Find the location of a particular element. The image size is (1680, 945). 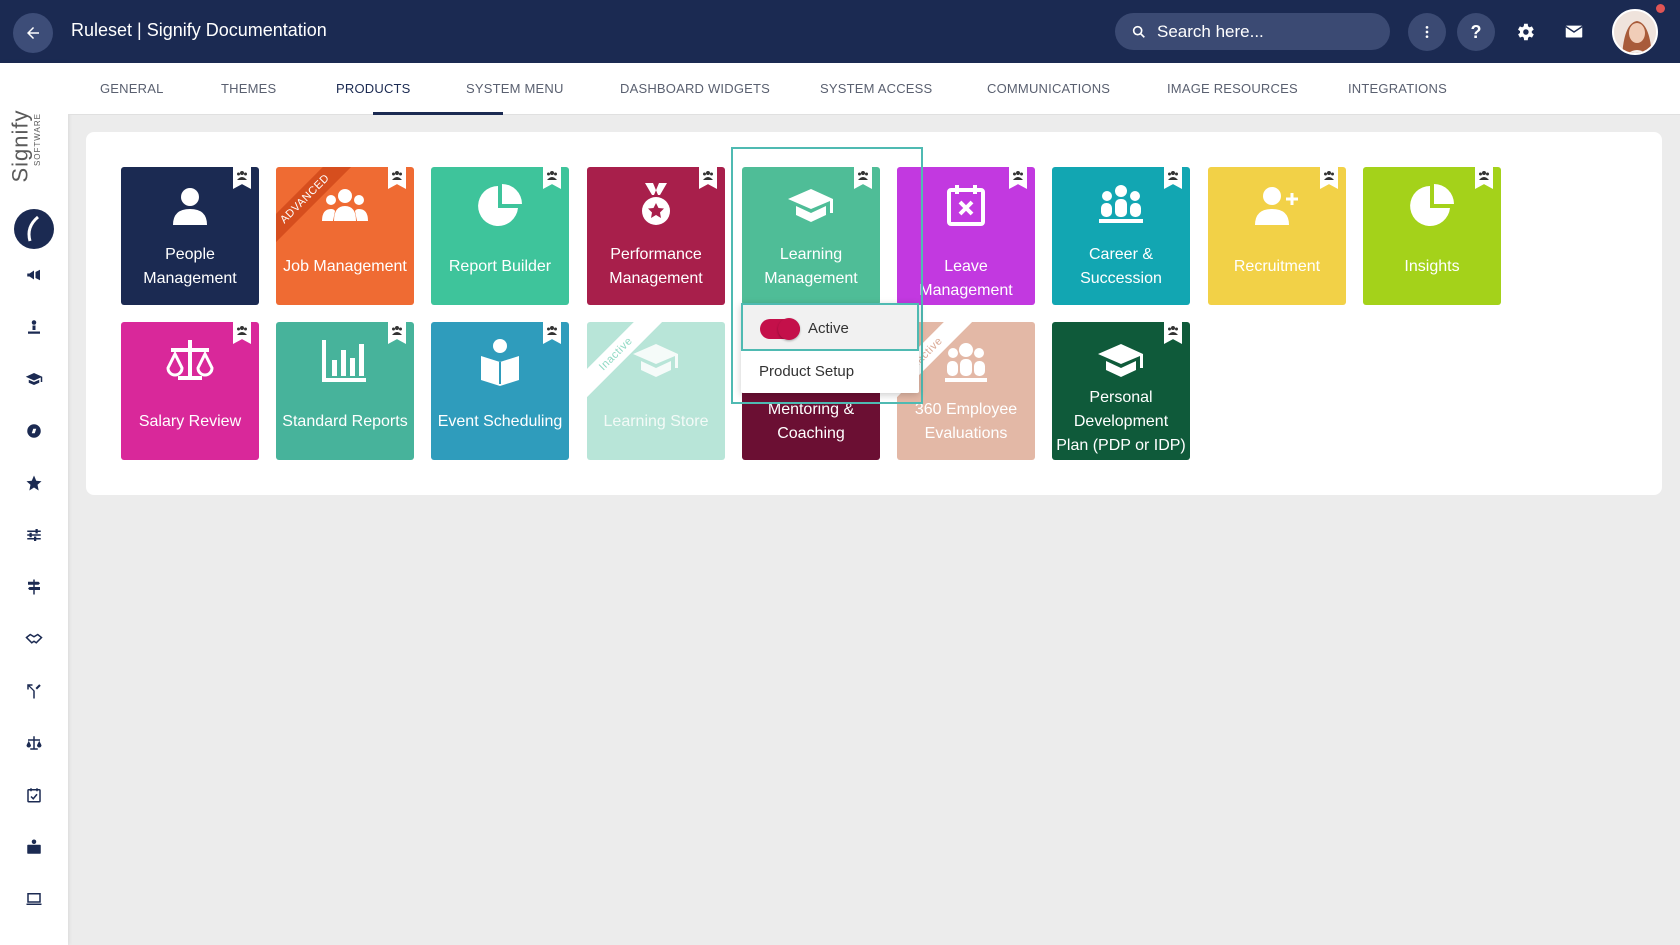

user-photo is located at coordinates (1635, 32).